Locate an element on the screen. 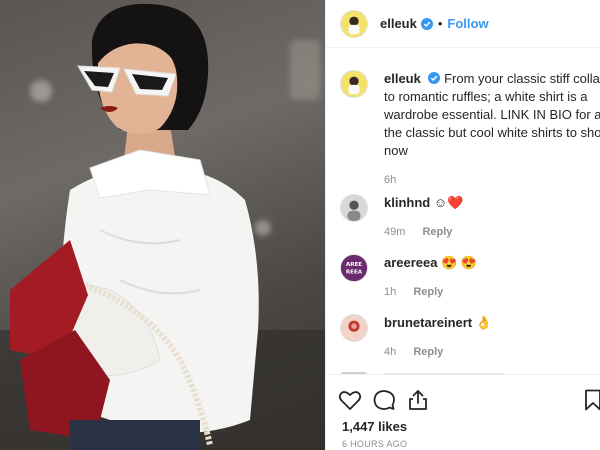 This screenshot has height=450, width=600. svg-text: REEA is located at coordinates (354, 273).